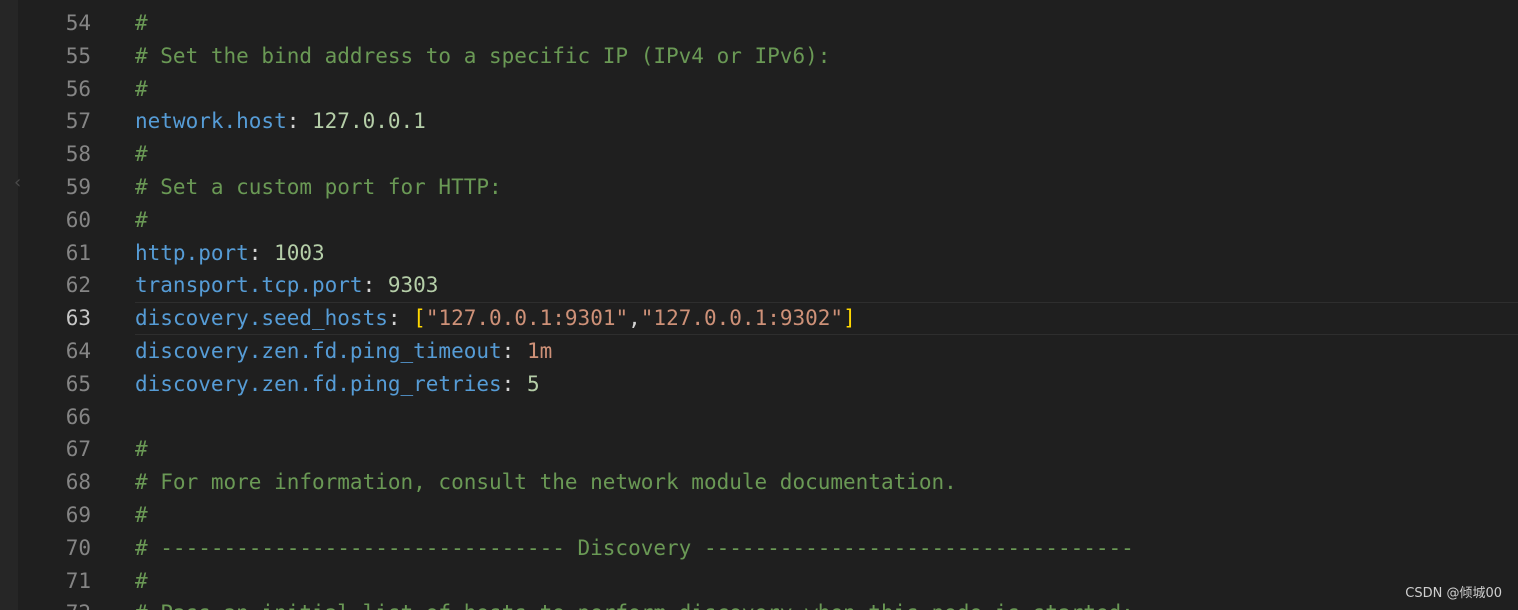  What do you see at coordinates (261, 318) in the screenshot?
I see `token-key: discovery.seed_hosts` at bounding box center [261, 318].